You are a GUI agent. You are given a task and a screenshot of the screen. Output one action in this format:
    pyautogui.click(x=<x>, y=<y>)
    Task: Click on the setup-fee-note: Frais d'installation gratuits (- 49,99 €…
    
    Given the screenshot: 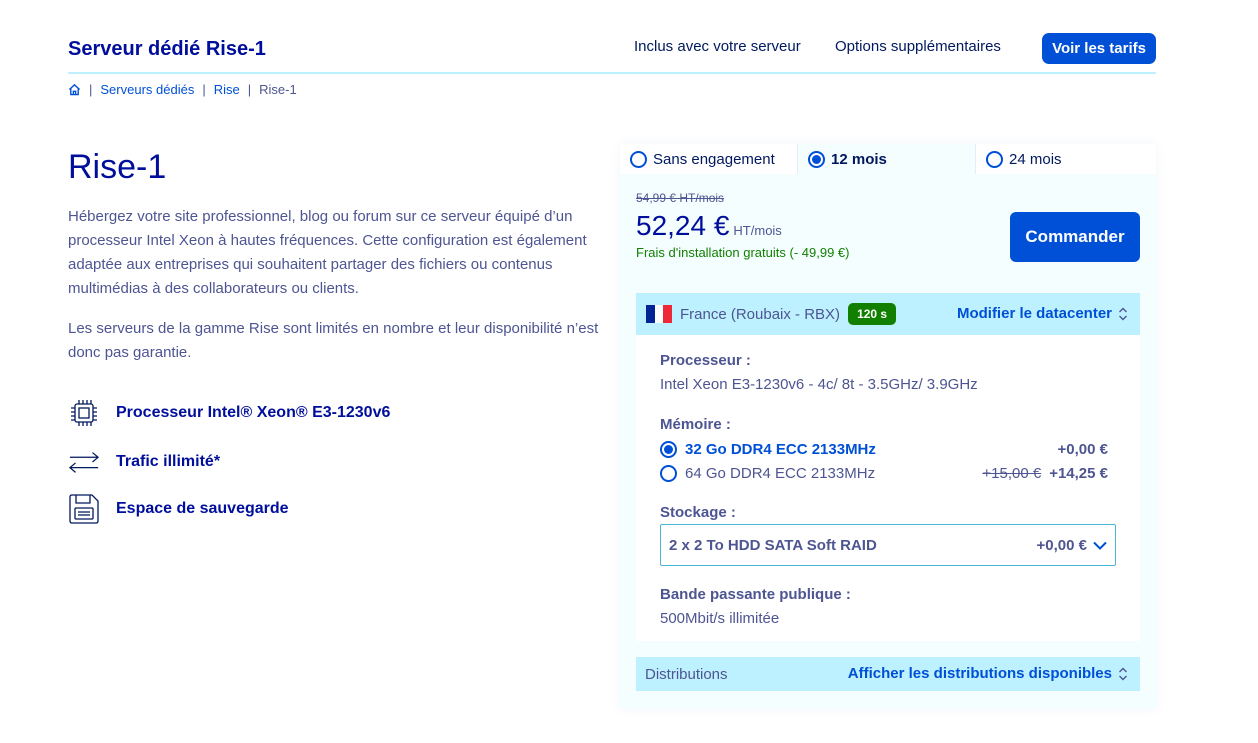 What is the action you would take?
    pyautogui.click(x=743, y=252)
    